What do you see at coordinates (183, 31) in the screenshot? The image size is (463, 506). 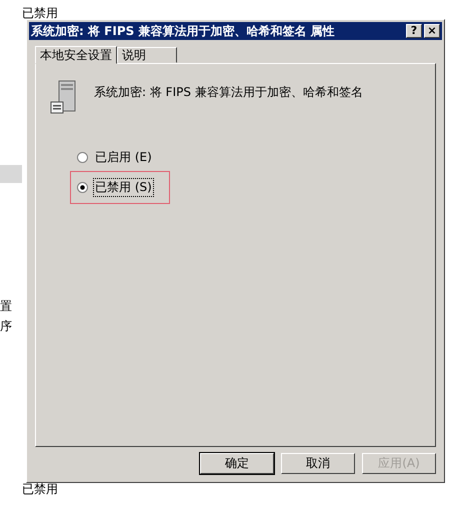 I see `window-title: 系统加密: 将 FIPS 兼容算法用于加密、哈希和签名 属性` at bounding box center [183, 31].